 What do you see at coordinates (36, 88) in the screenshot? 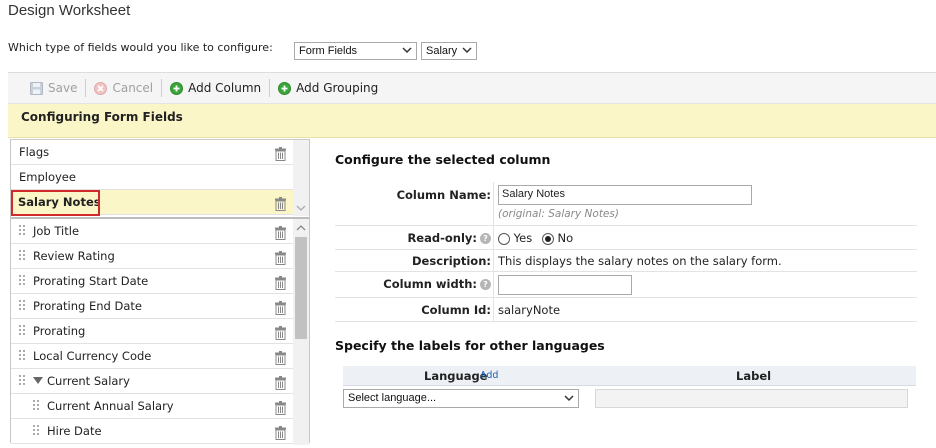
I see `save-icon` at bounding box center [36, 88].